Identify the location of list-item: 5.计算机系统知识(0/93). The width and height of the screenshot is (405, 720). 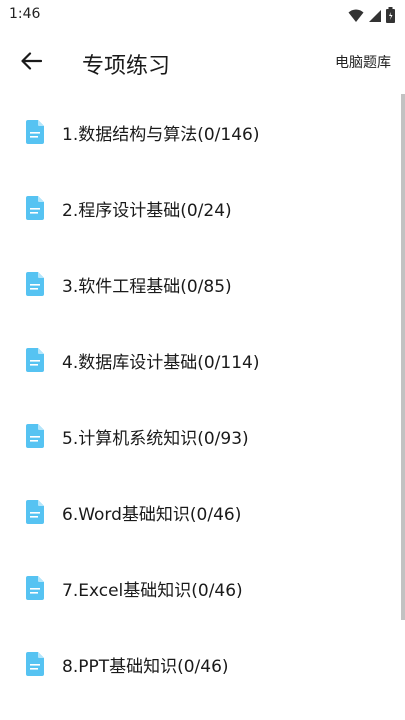
(197, 436).